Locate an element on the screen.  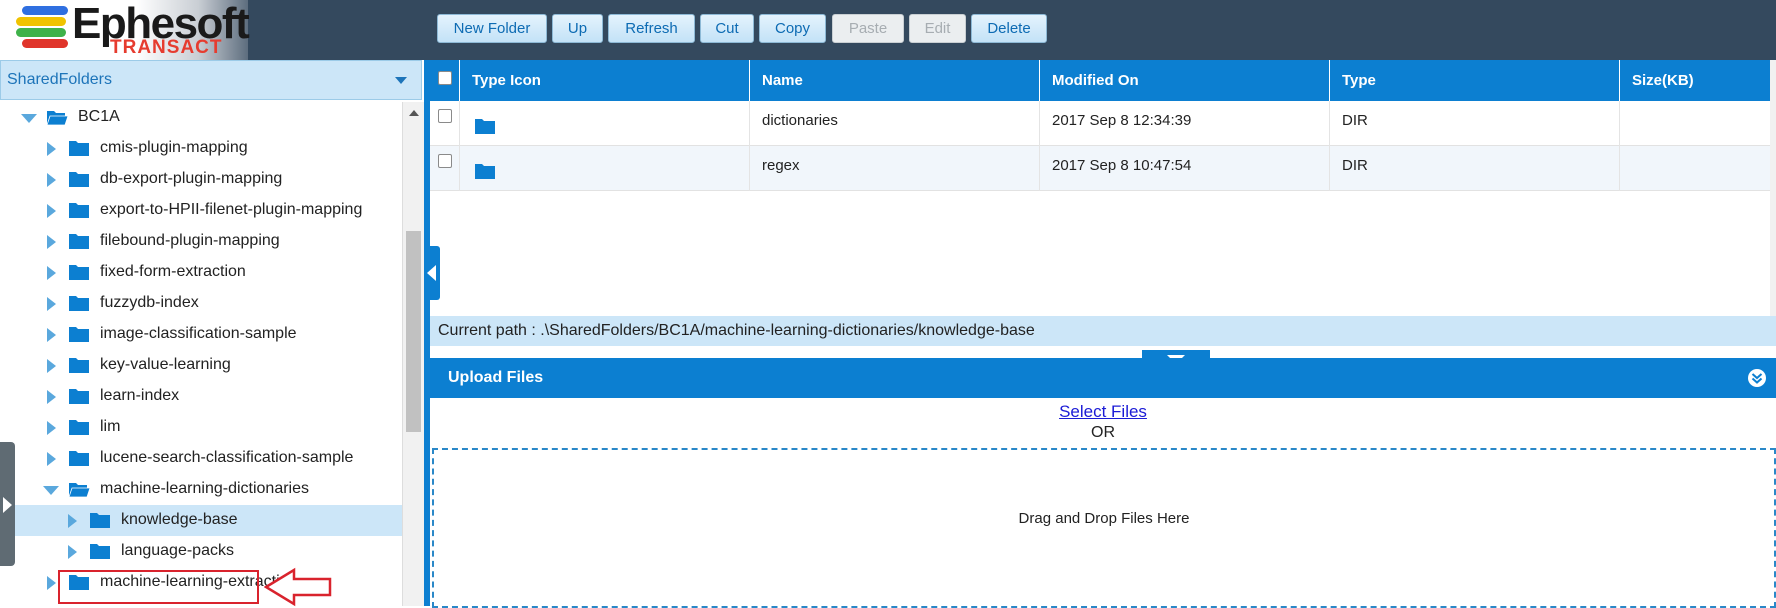
copy-button: Copy is located at coordinates (792, 28).